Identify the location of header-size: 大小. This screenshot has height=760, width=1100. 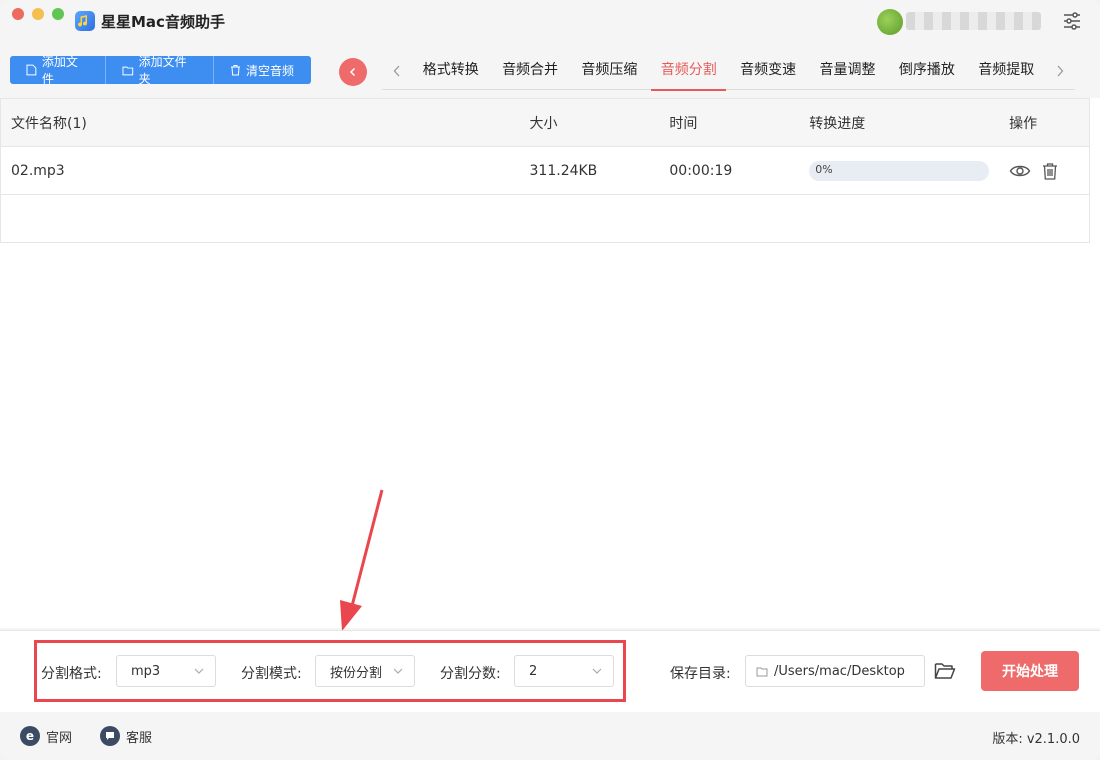
(543, 123).